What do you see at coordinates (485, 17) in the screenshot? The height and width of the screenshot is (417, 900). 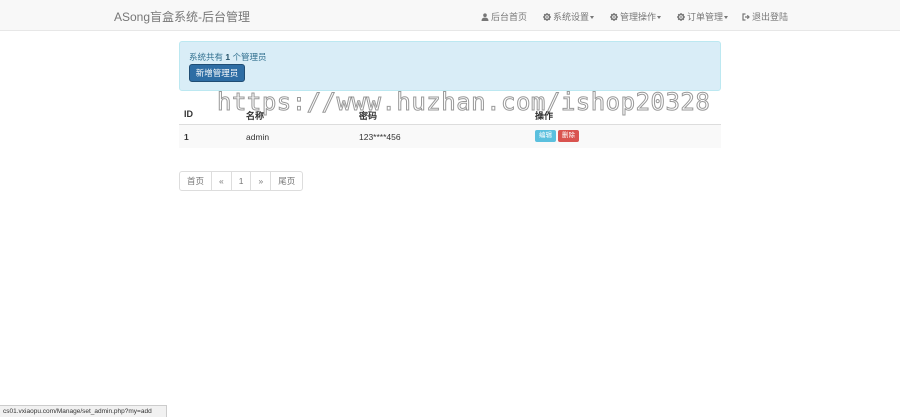 I see `user-icon` at bounding box center [485, 17].